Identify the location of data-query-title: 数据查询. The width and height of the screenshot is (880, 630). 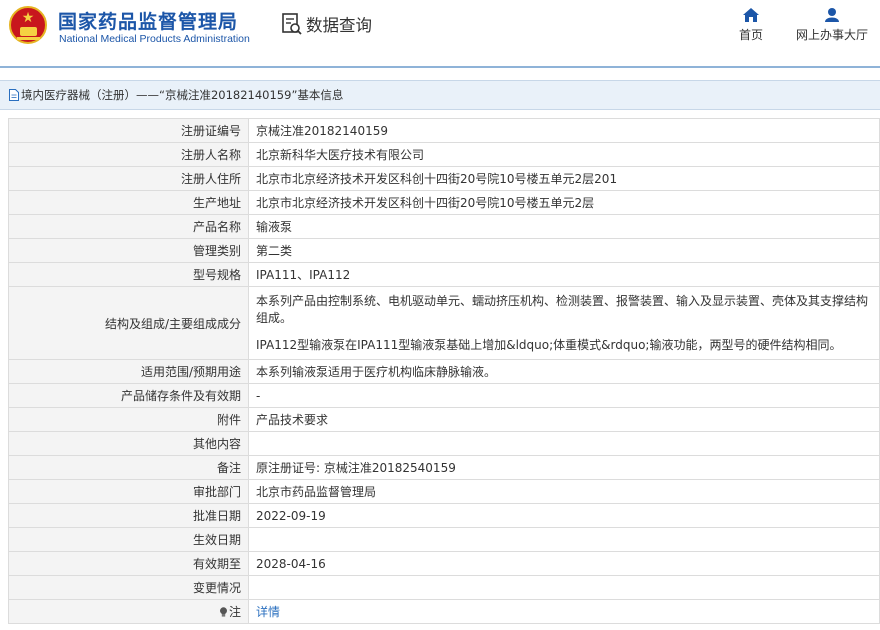
(327, 24).